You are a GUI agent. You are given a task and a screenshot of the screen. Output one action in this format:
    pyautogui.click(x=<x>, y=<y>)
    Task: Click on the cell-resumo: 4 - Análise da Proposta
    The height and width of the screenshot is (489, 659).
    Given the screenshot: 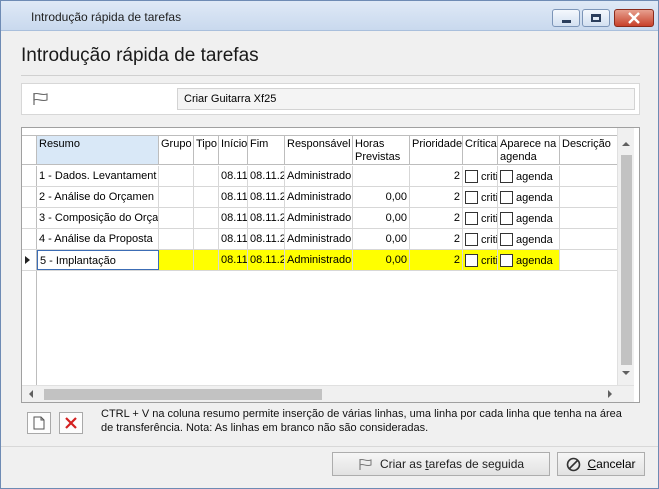 What is the action you would take?
    pyautogui.click(x=98, y=239)
    